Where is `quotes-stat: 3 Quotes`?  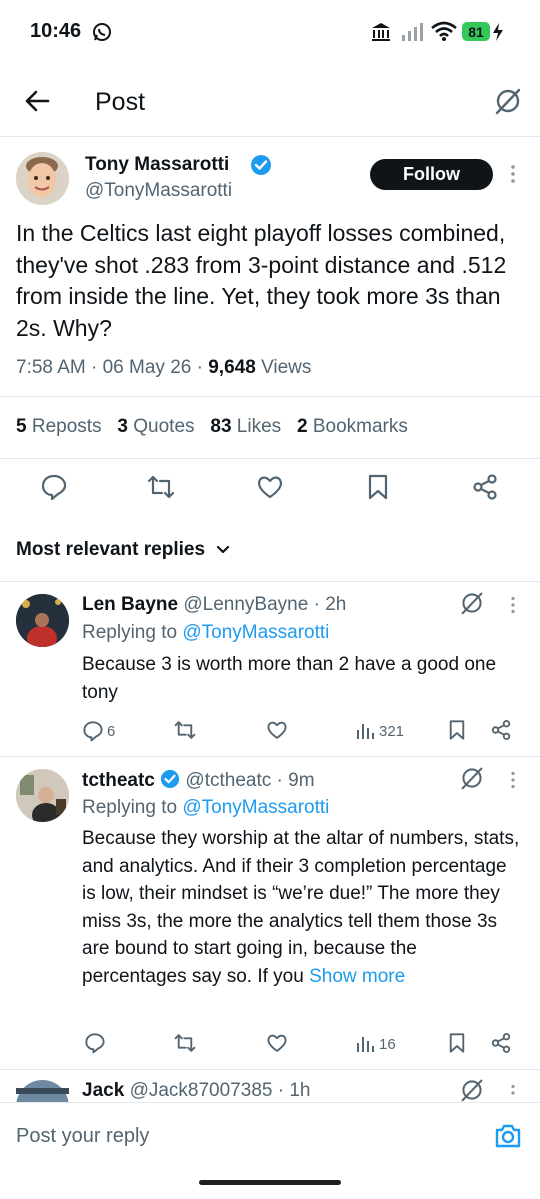
quotes-stat: 3 Quotes is located at coordinates (155, 426).